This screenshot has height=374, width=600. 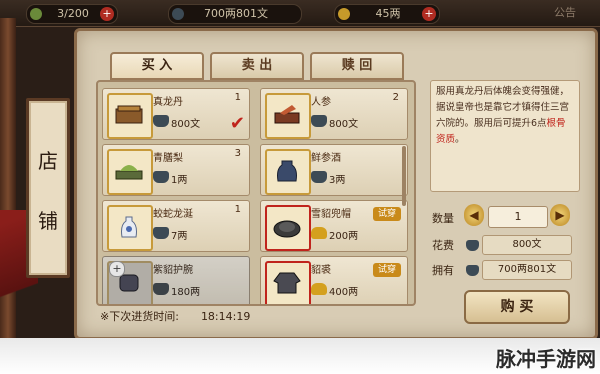 I want to click on energy-counter: 3/200 +, so click(x=72, y=14).